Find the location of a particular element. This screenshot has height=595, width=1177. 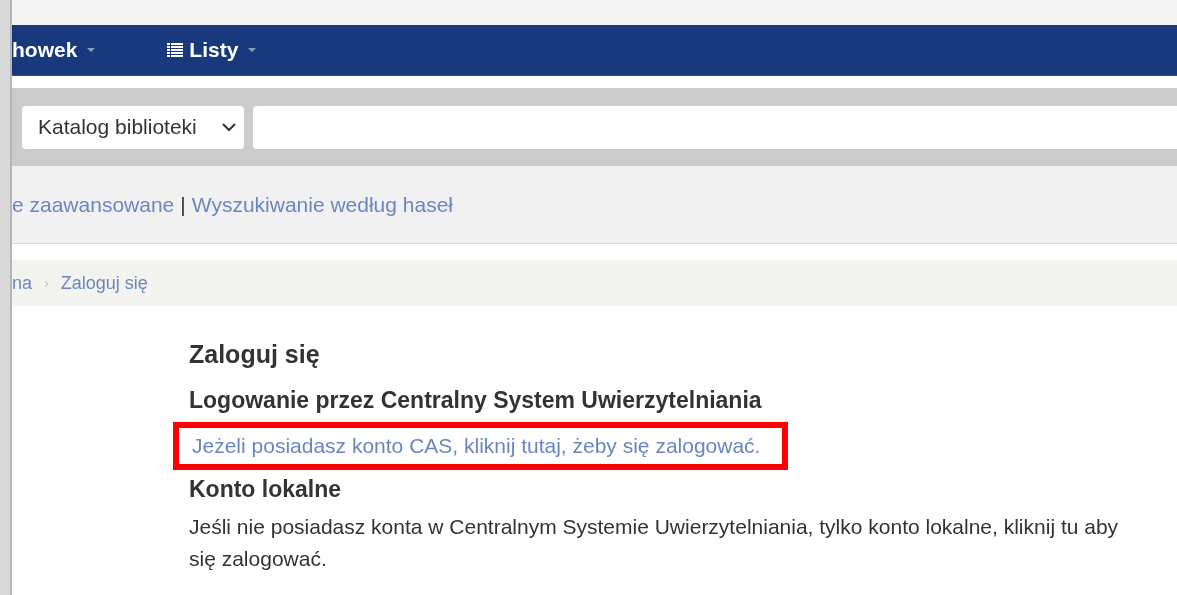

section-heading: Logowanie przez Centralny System Uwierzytelniania is located at coordinates (476, 400).